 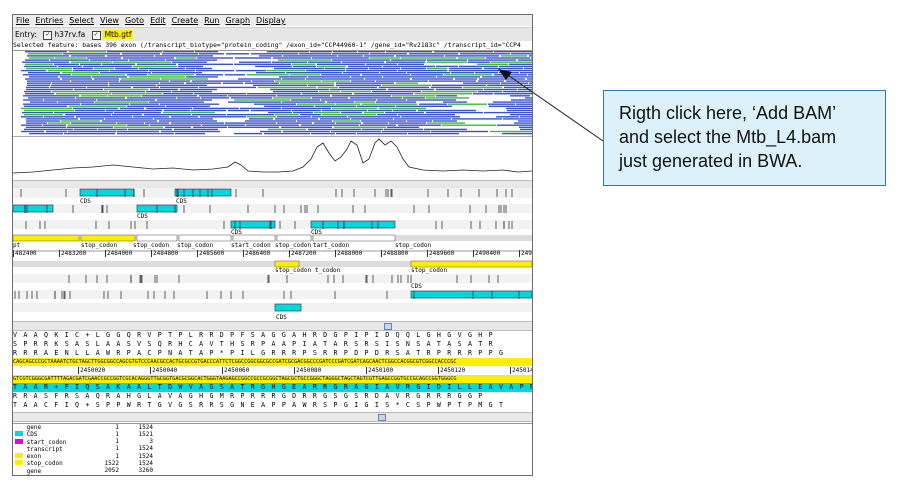 I want to click on callout-line-2: and select the Mtb_L4.bam, so click(x=728, y=137).